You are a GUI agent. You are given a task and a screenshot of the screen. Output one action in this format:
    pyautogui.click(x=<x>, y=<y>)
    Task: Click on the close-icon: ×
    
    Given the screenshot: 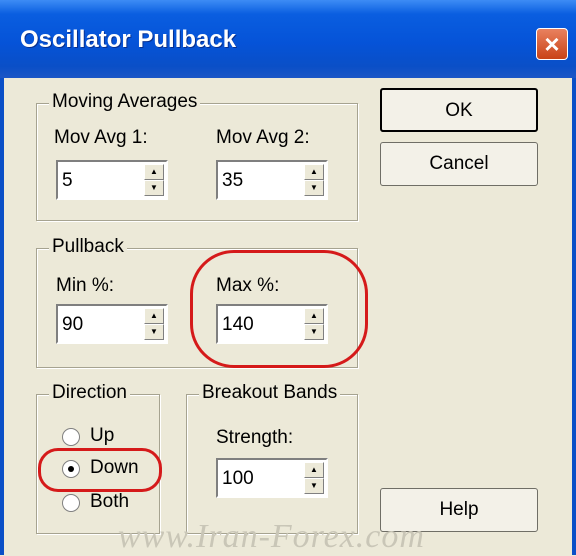 What is the action you would take?
    pyautogui.click(x=552, y=44)
    